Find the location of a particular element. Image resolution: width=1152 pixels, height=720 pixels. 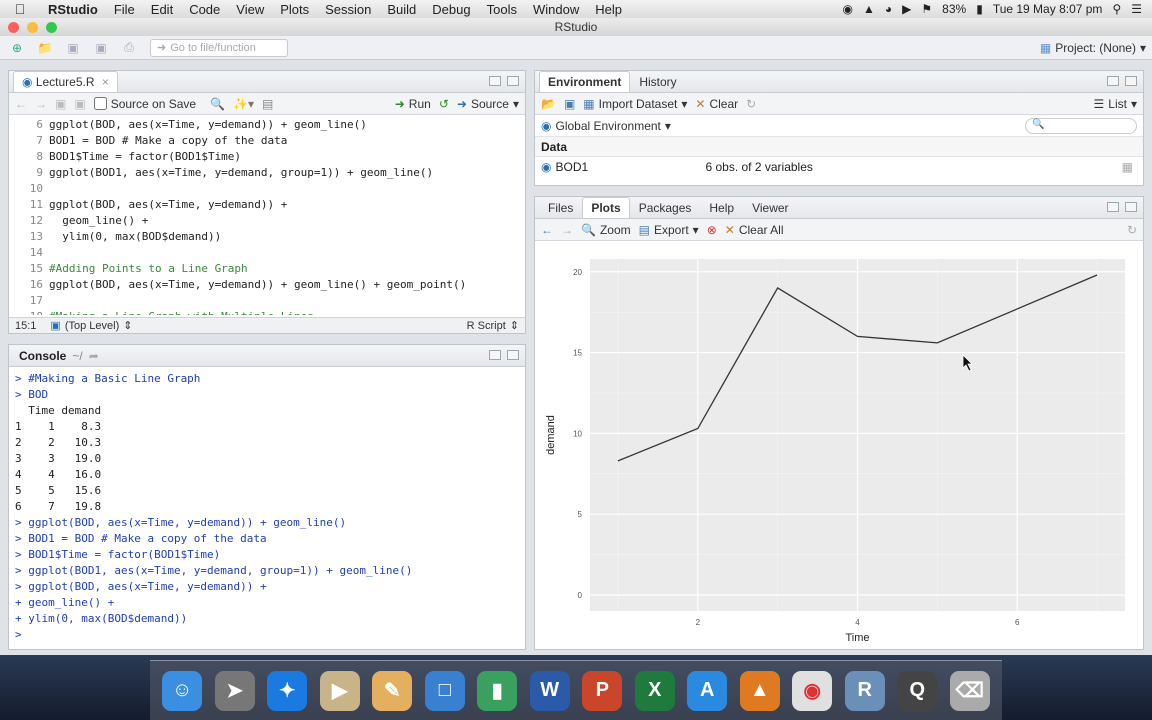

numbers-icon: ▮ is located at coordinates (497, 690).